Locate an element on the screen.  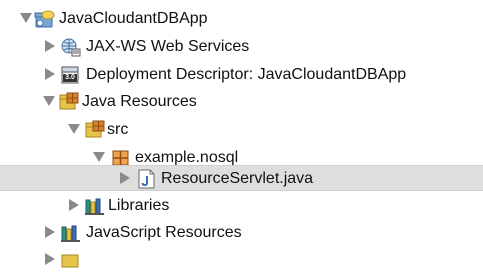
tree-item-label: Deployment Descriptor: JavaCloudantDBApp is located at coordinates (246, 74).